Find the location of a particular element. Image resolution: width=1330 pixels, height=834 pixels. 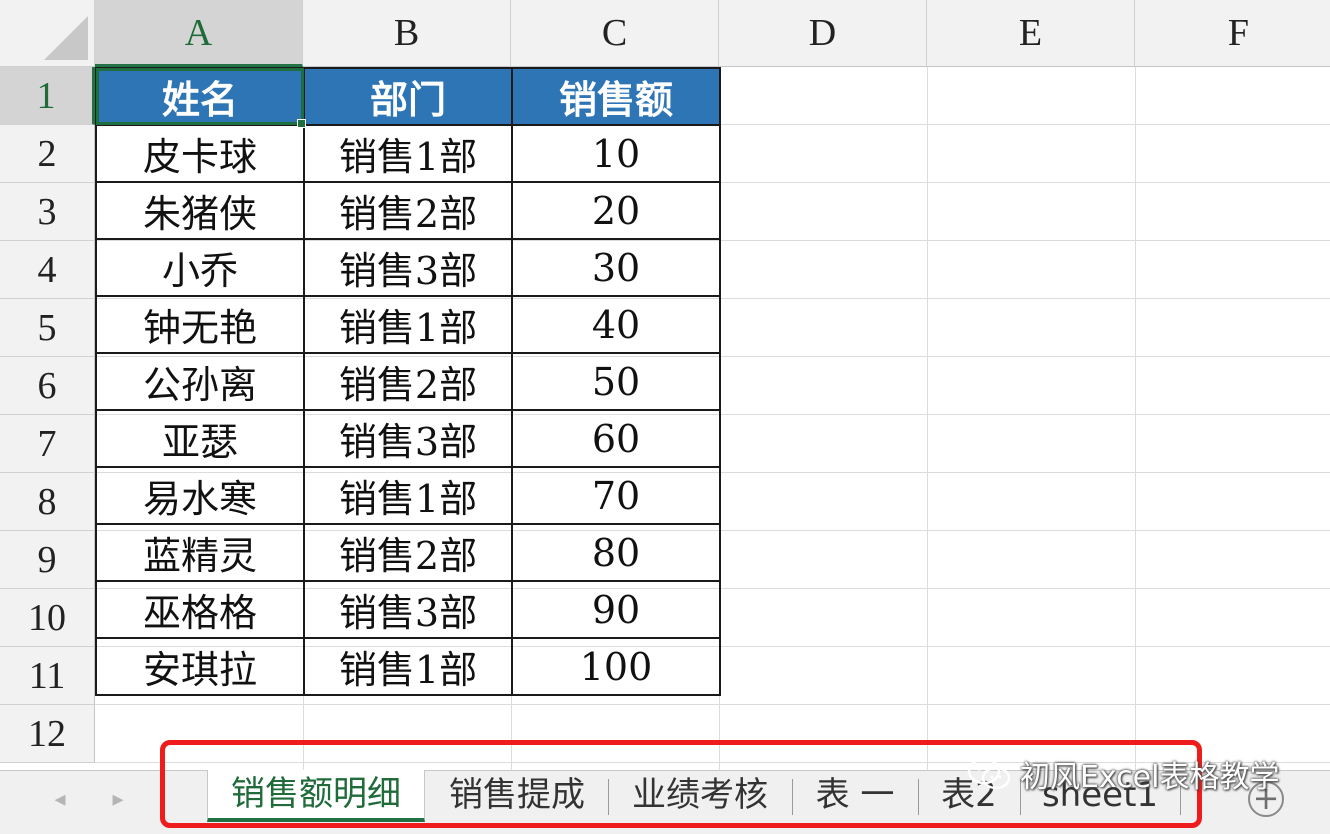

cell-name: 巫格格 is located at coordinates (200, 609).